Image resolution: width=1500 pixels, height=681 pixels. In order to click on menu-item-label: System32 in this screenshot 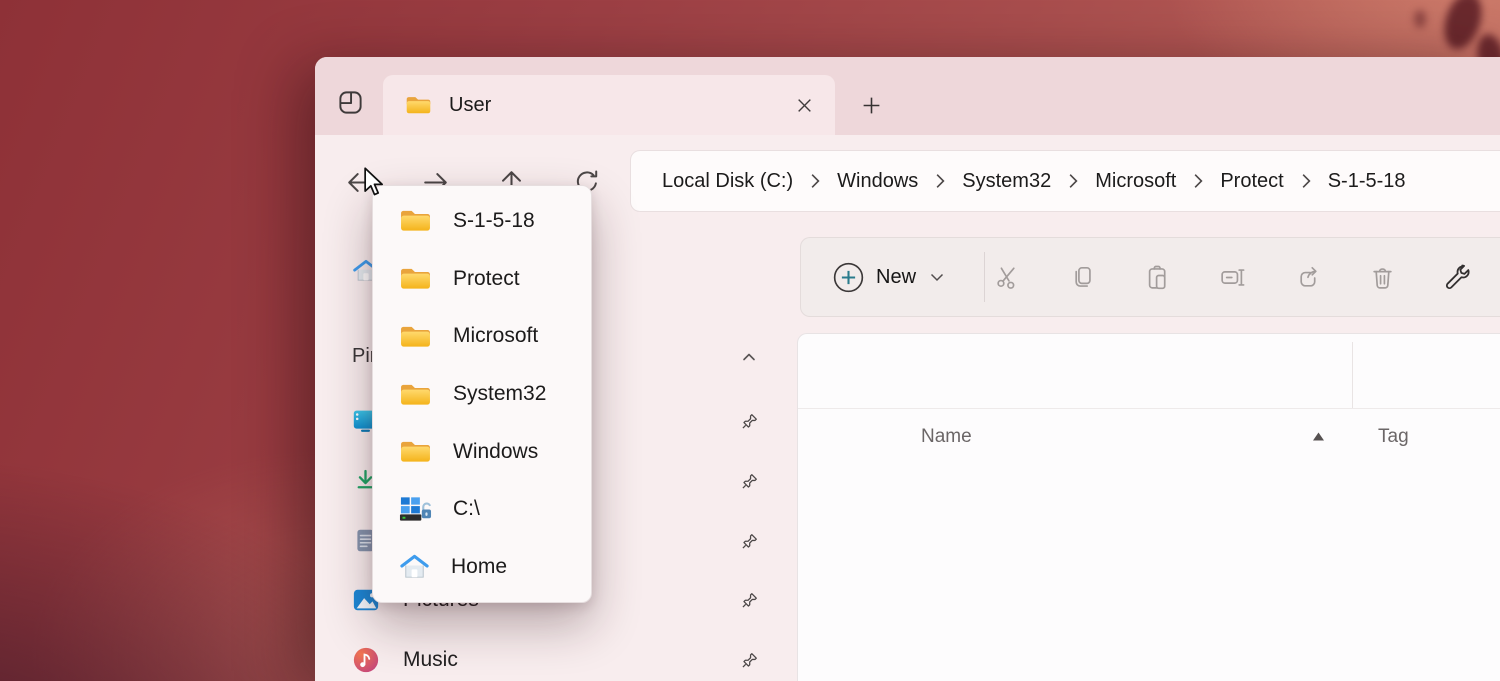, I will do `click(500, 394)`.